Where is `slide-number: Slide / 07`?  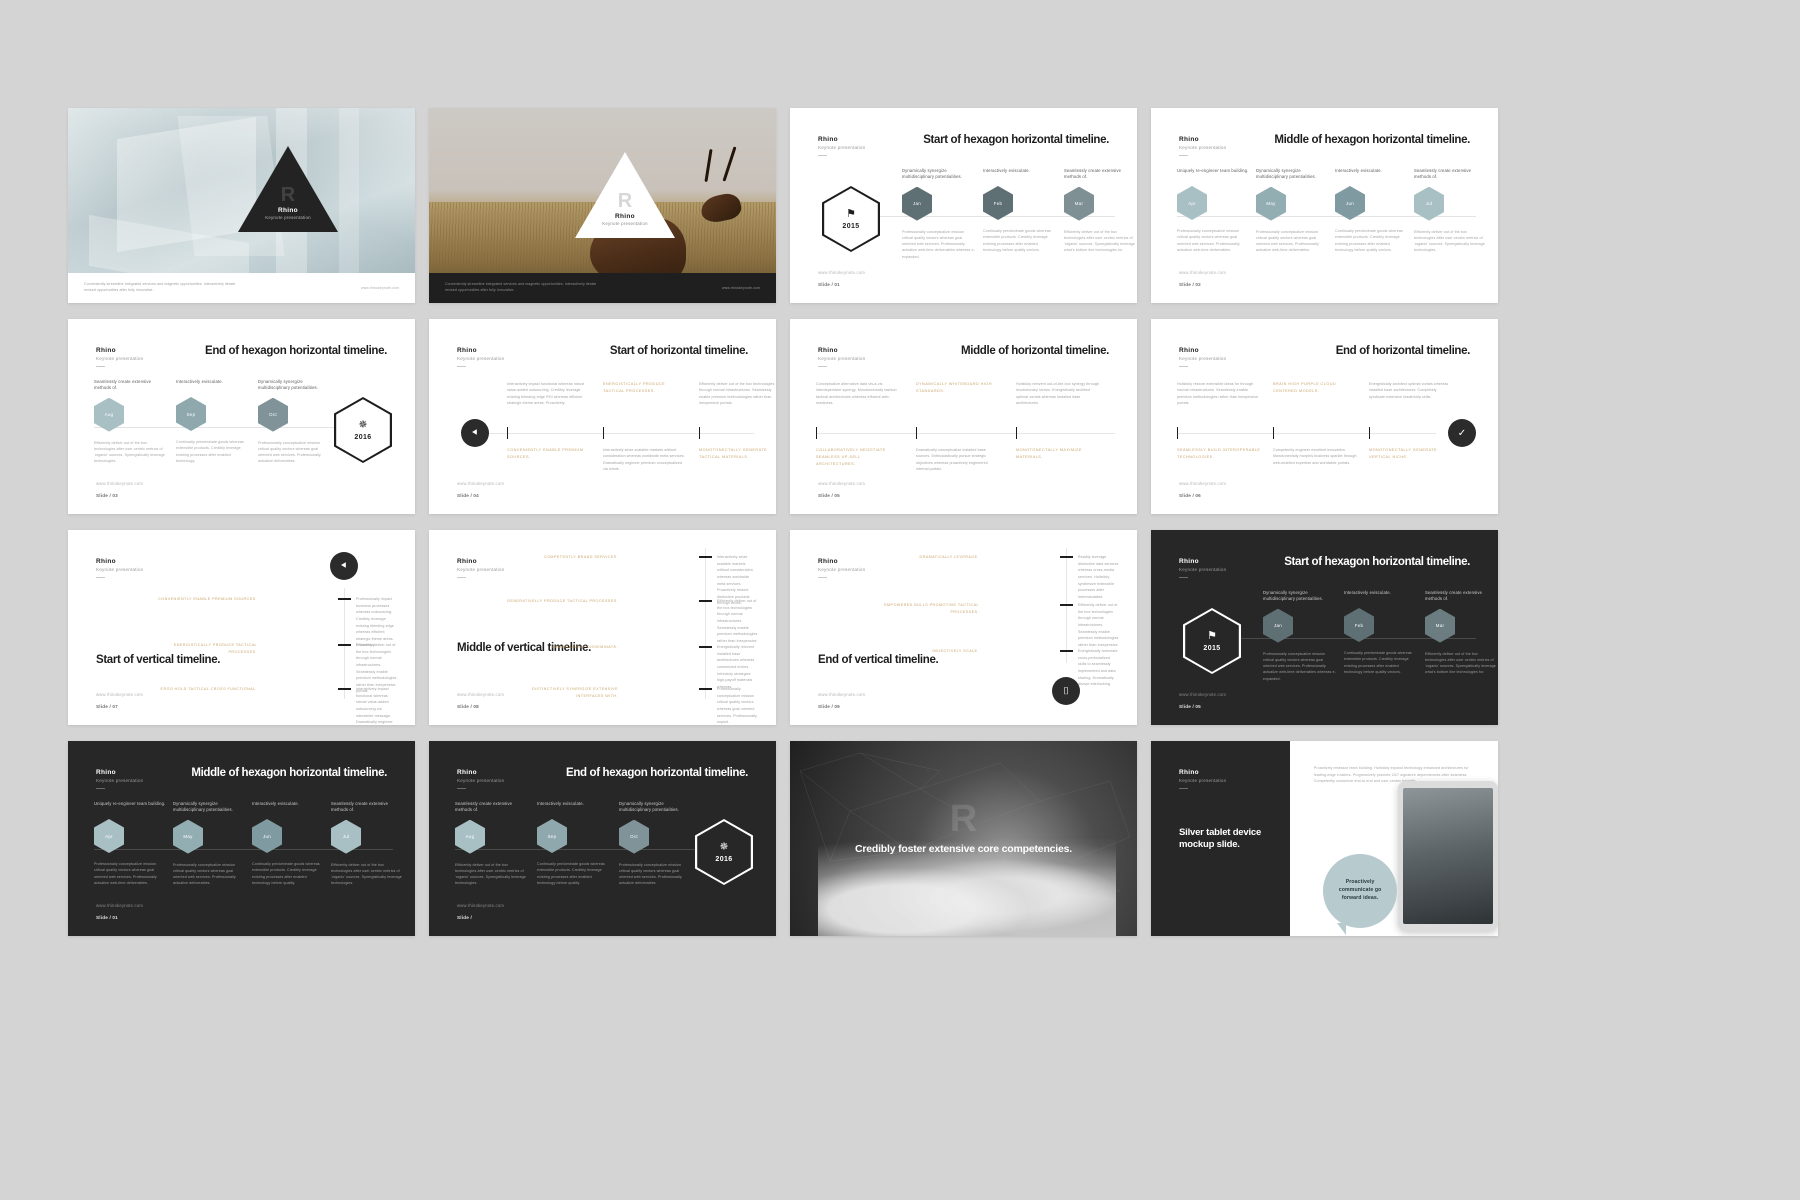 slide-number: Slide / 07 is located at coordinates (107, 706).